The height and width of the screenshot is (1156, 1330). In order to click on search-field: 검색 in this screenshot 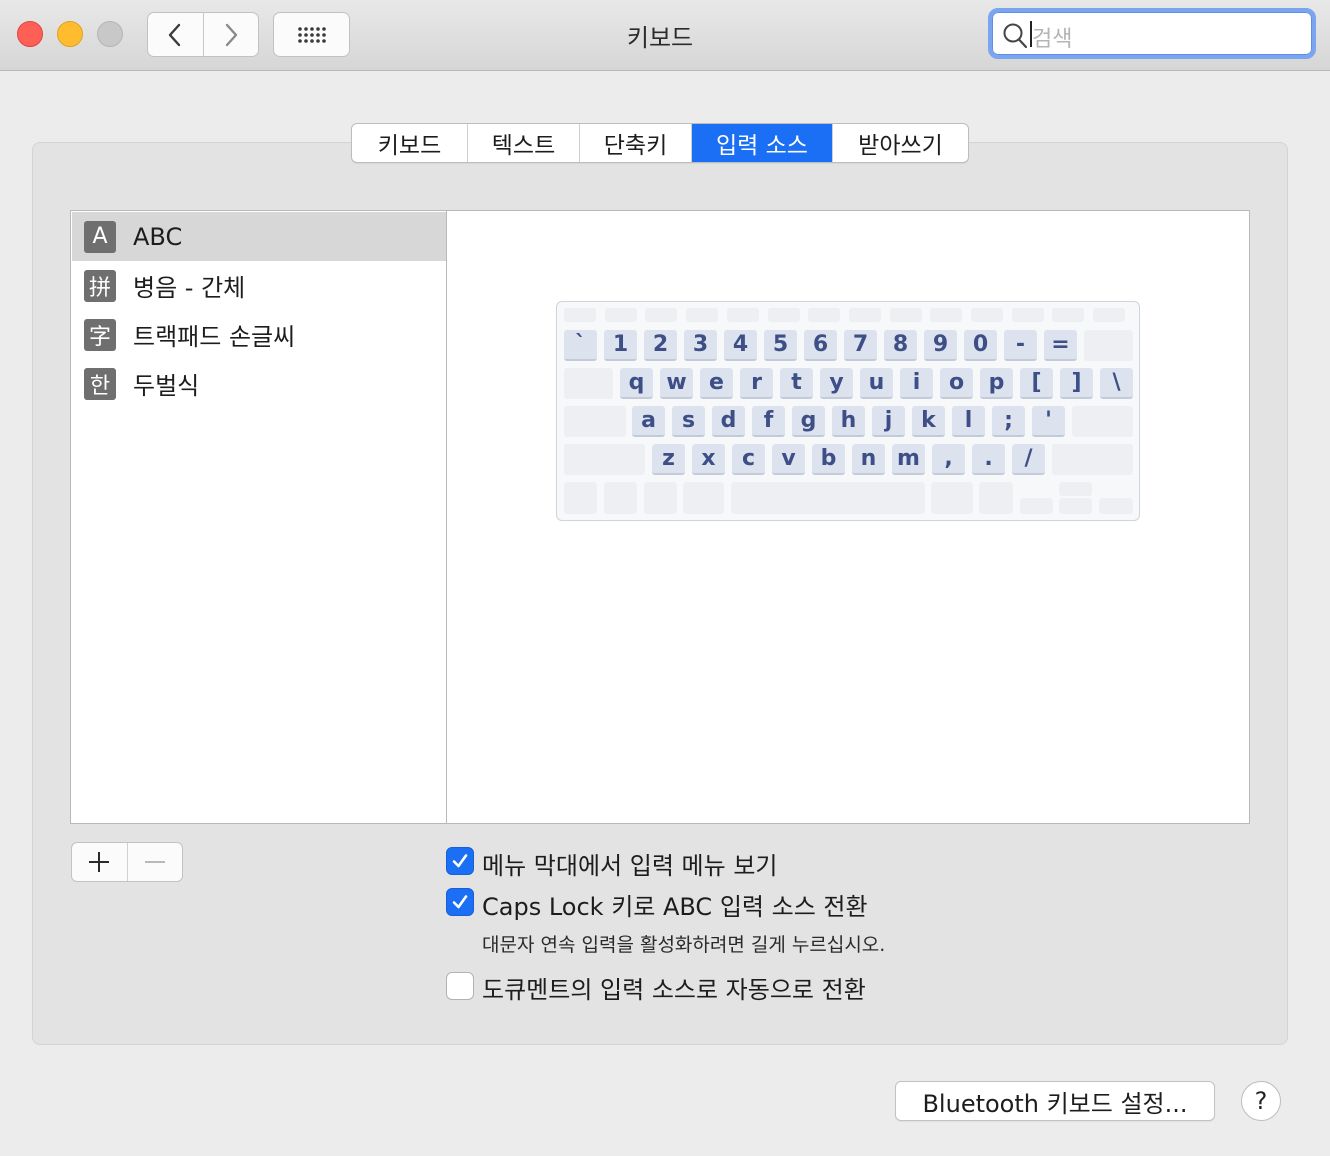, I will do `click(1152, 33)`.